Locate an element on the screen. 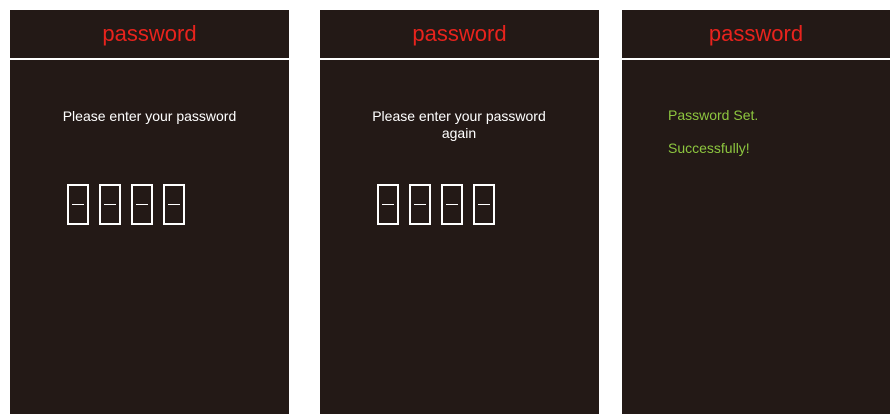 This screenshot has width=890, height=414. success-message-line-1: Password Set. is located at coordinates (713, 115).